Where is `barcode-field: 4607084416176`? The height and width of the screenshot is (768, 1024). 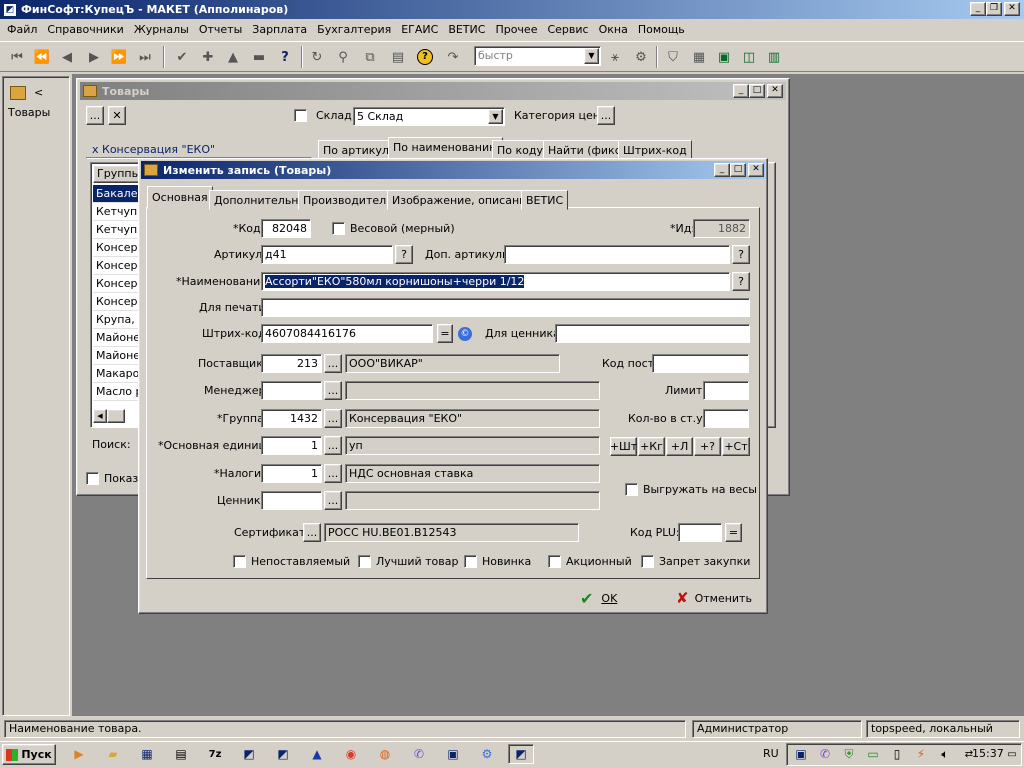 barcode-field: 4607084416176 is located at coordinates (347, 333).